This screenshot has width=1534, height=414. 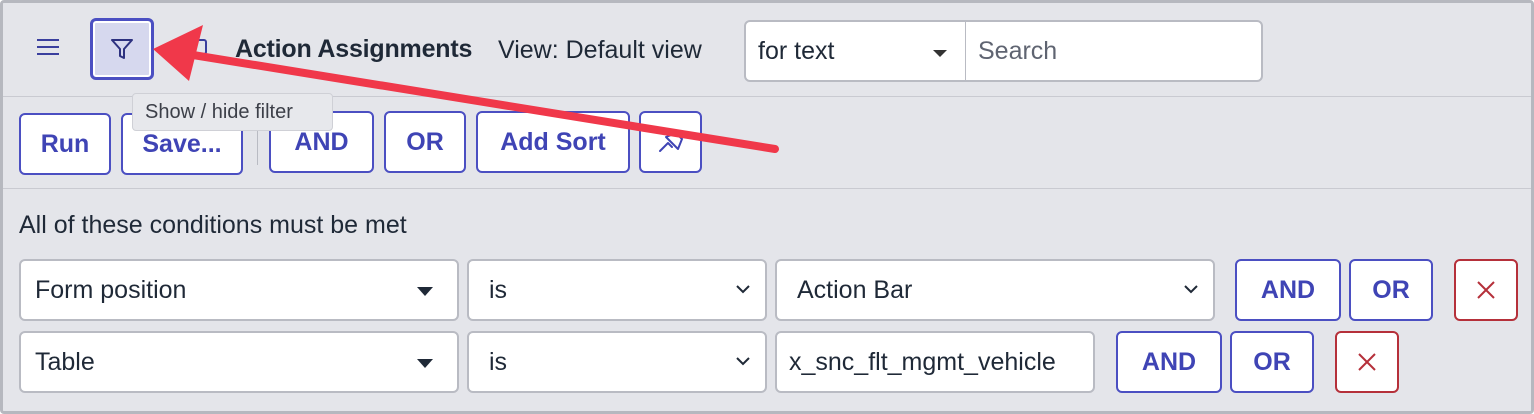 I want to click on filter-icon, so click(x=122, y=49).